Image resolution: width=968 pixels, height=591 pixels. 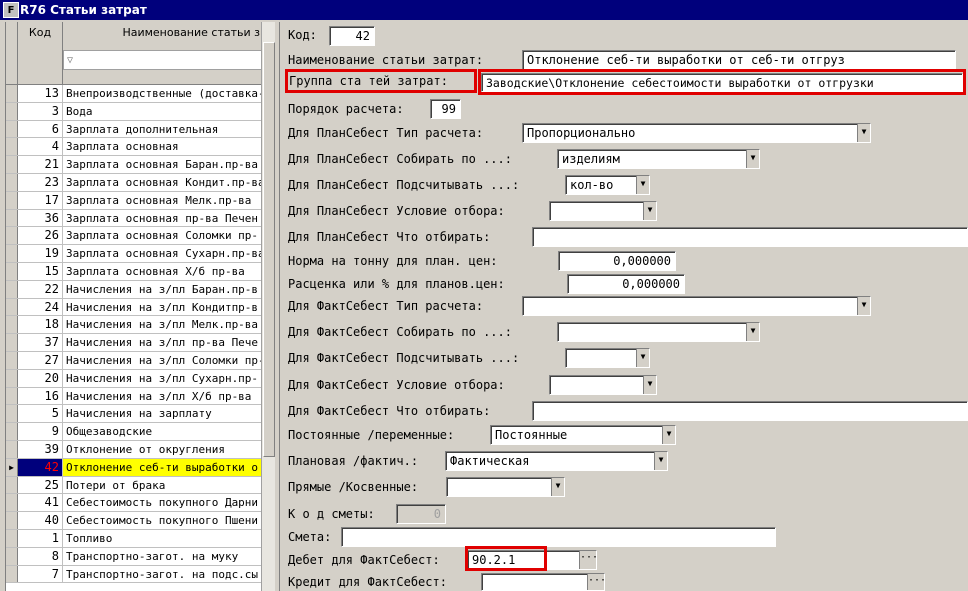 I want to click on cell-kod: 18, so click(x=40, y=325).